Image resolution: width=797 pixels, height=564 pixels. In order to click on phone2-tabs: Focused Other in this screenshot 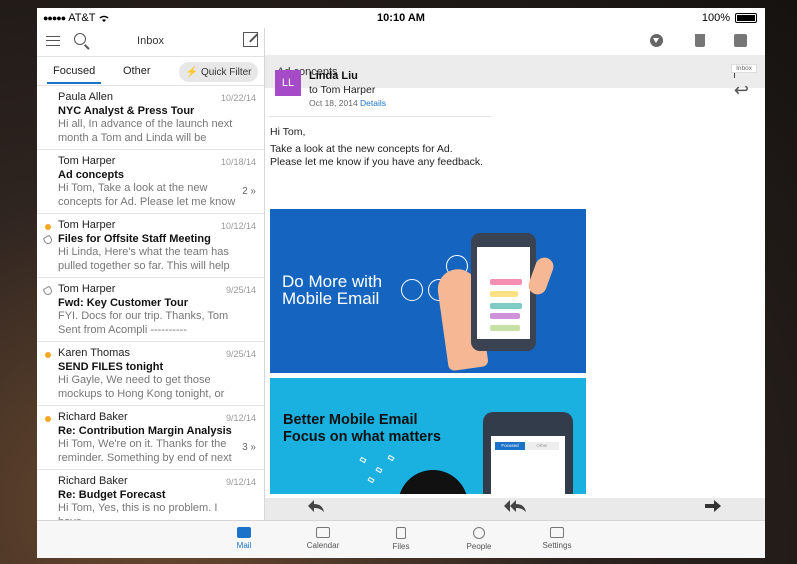, I will do `click(527, 446)`.